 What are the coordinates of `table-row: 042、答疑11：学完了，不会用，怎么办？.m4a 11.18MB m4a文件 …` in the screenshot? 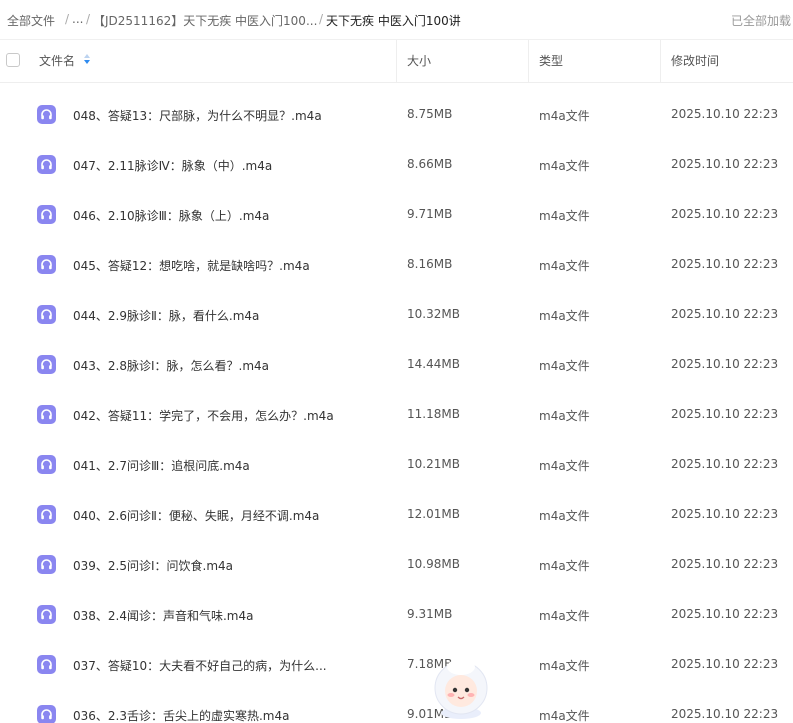 It's located at (396, 415).